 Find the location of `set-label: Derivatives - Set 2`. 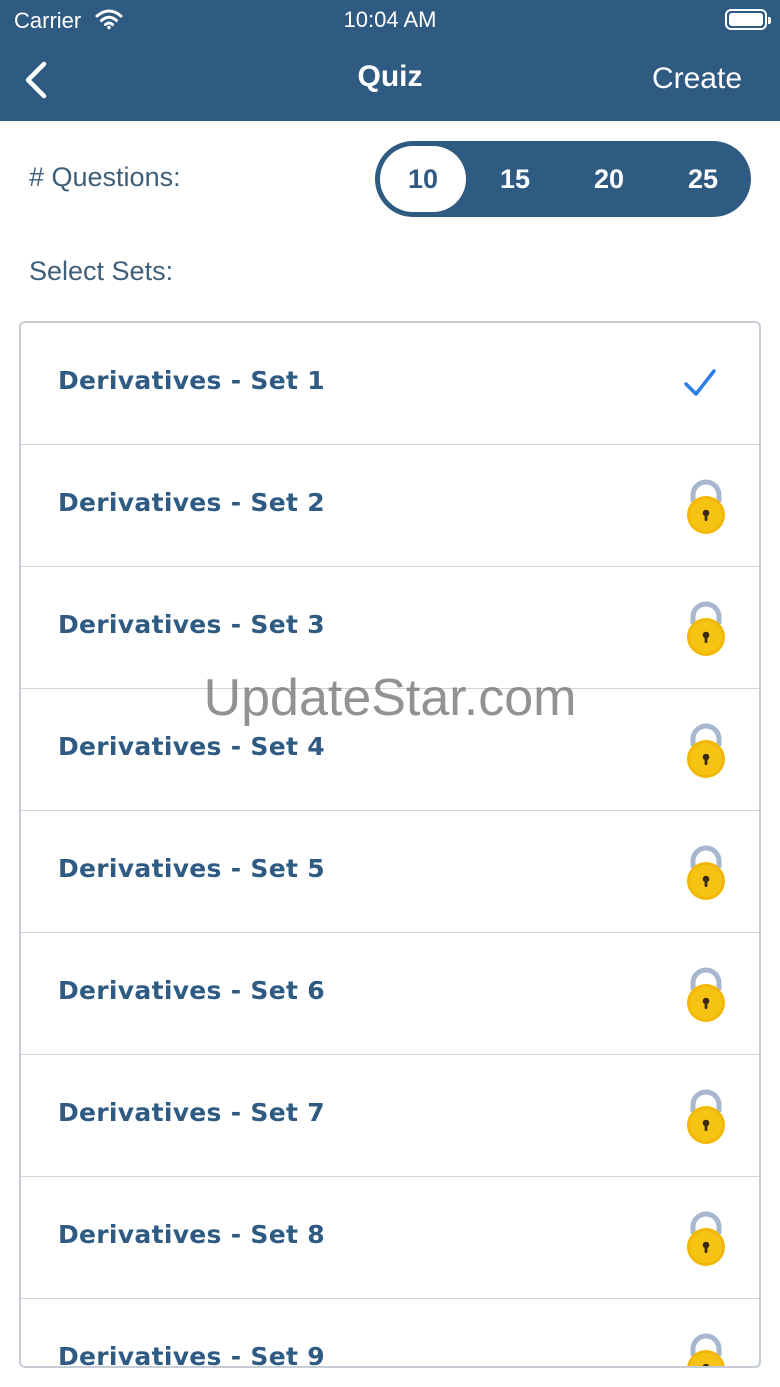

set-label: Derivatives - Set 2 is located at coordinates (191, 502).